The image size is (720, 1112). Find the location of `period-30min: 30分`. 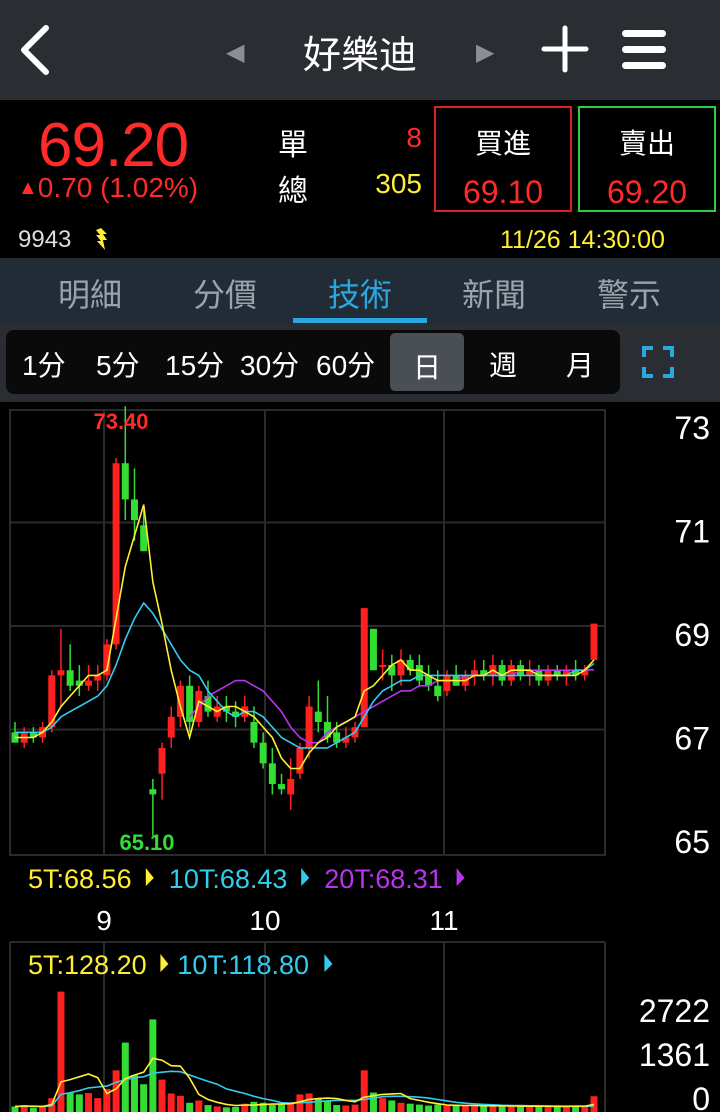

period-30min: 30分 is located at coordinates (269, 364).